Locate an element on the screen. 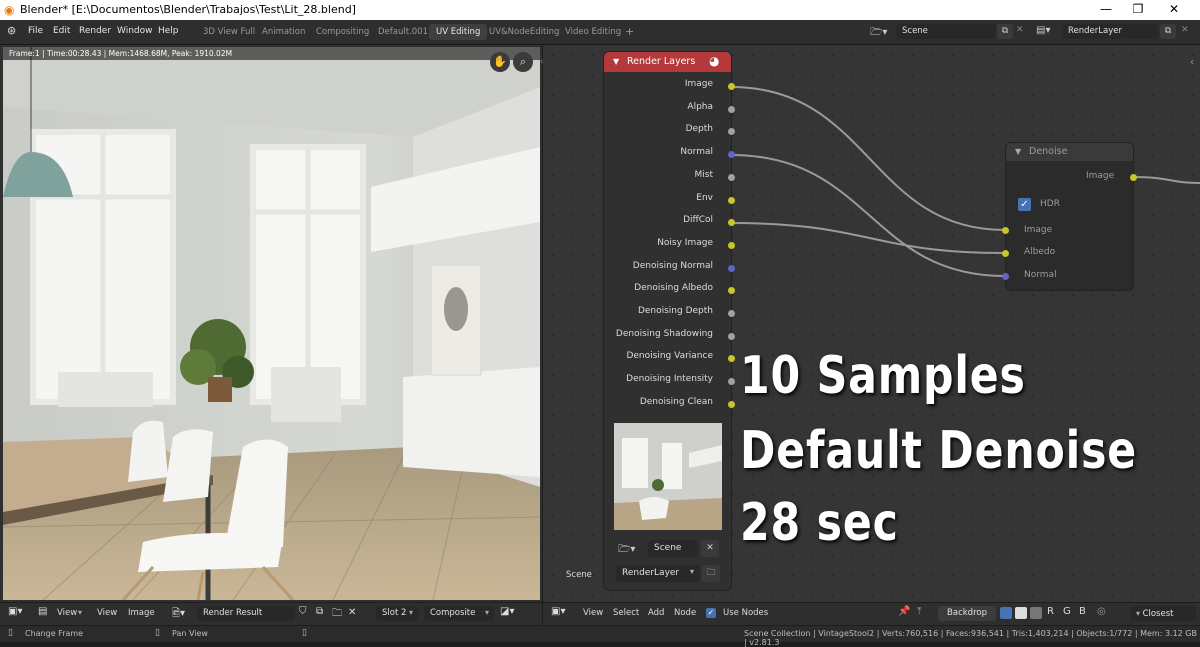 The image size is (1200, 647). output-label-denoising-variance: Denoising Variance is located at coordinates (669, 356).